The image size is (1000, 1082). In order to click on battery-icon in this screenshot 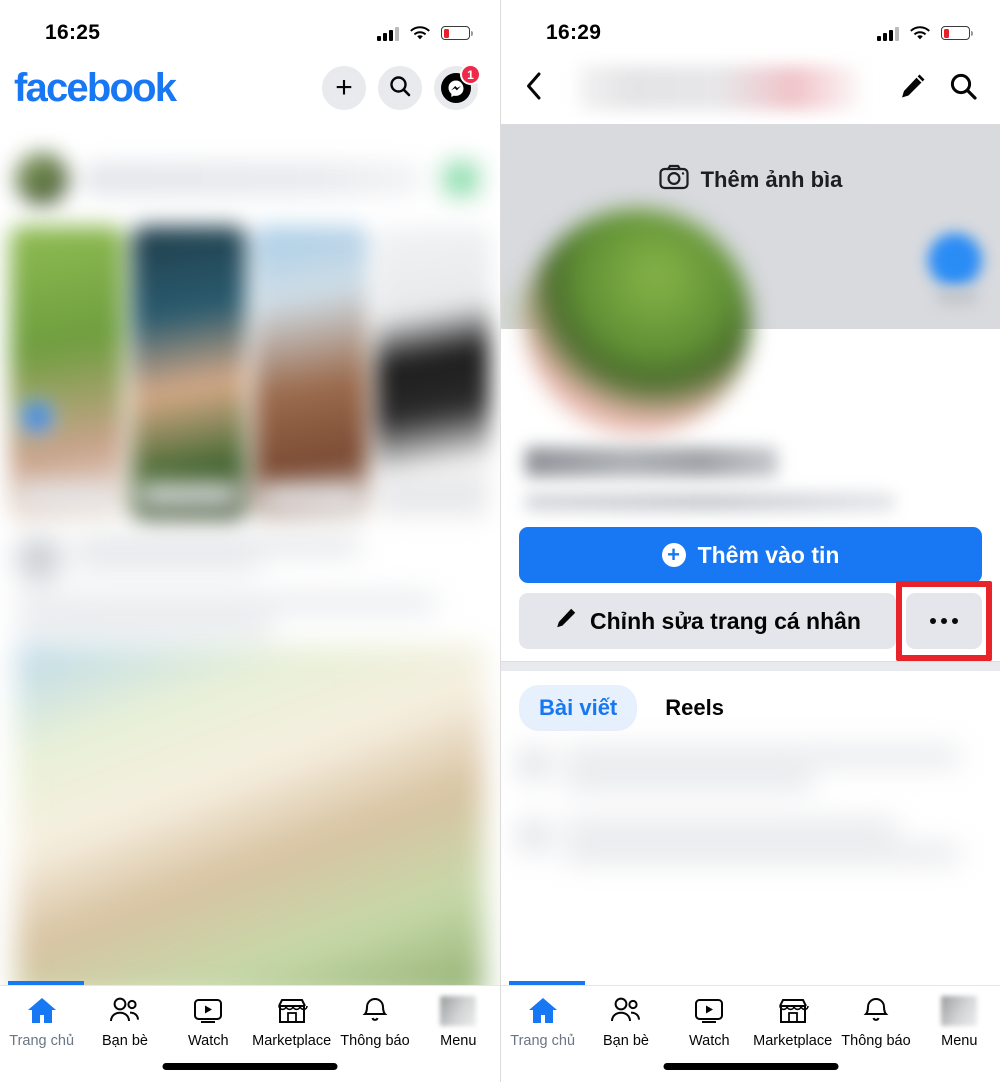, I will do `click(957, 33)`.